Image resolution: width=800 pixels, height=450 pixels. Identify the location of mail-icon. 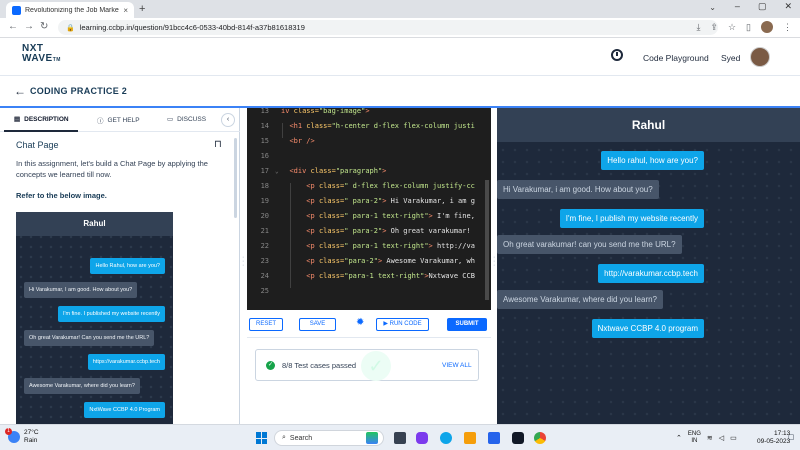
(494, 438).